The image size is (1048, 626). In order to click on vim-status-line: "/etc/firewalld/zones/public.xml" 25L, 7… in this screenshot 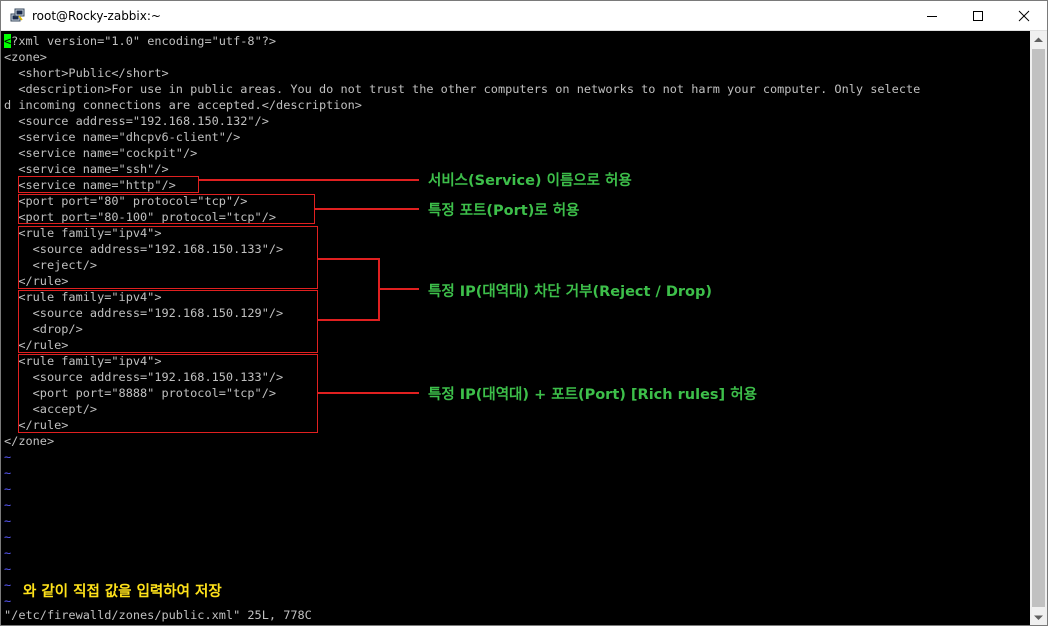, I will do `click(158, 615)`.